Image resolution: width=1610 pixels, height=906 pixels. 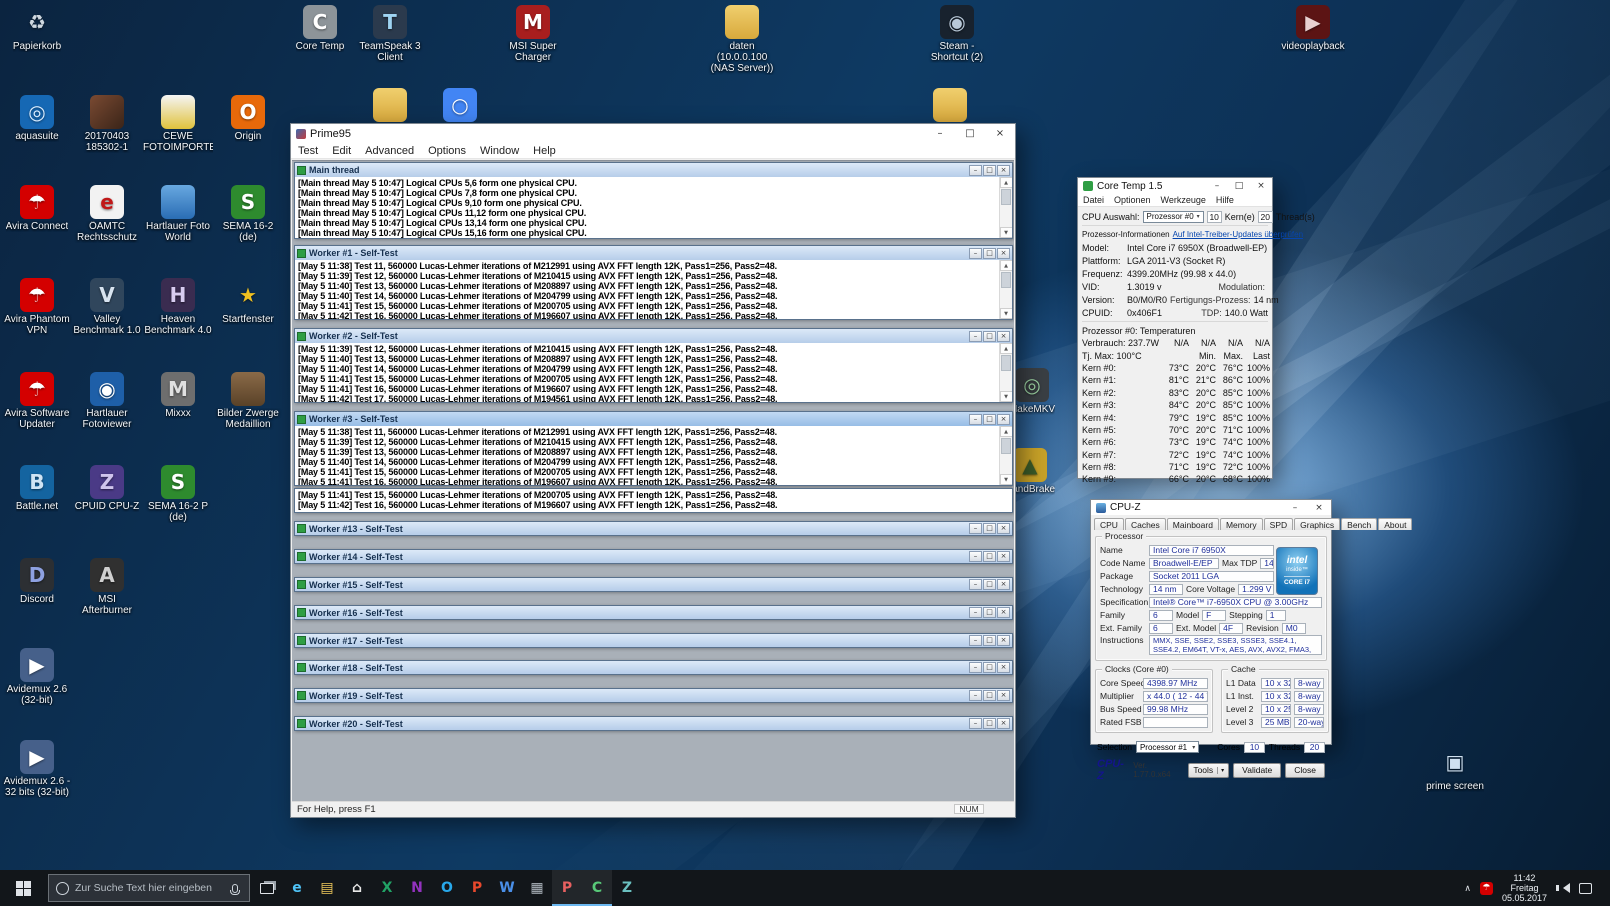 What do you see at coordinates (297, 888) in the screenshot?
I see `taskbar-app: e` at bounding box center [297, 888].